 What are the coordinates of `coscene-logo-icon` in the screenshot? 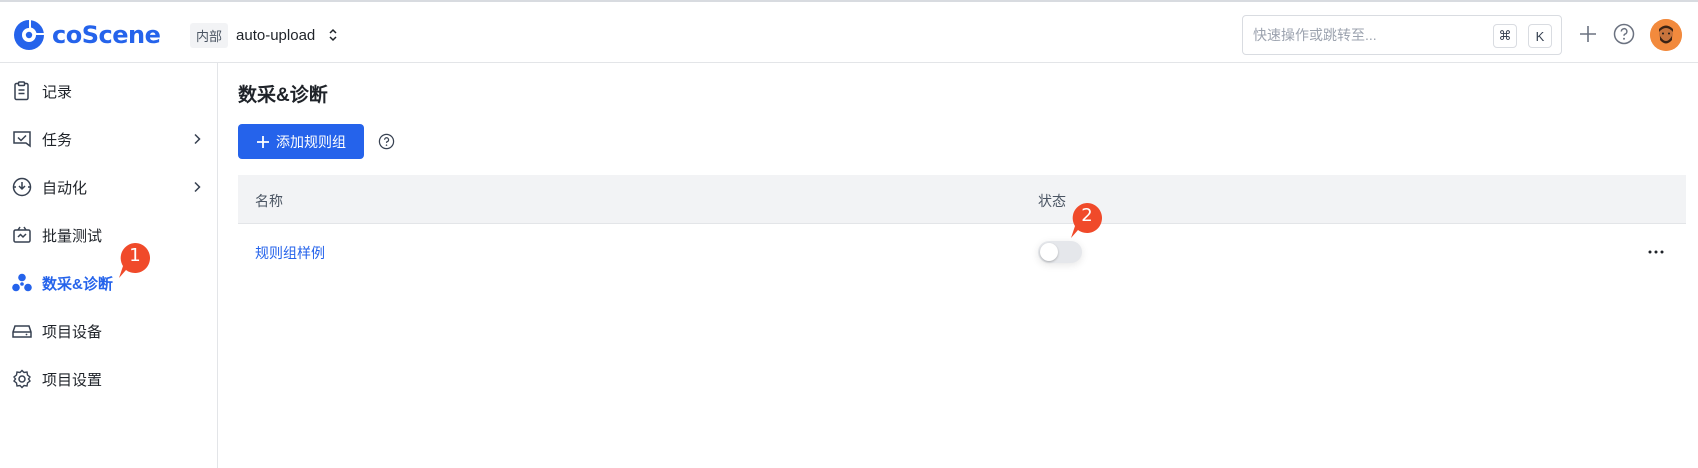 It's located at (29, 35).